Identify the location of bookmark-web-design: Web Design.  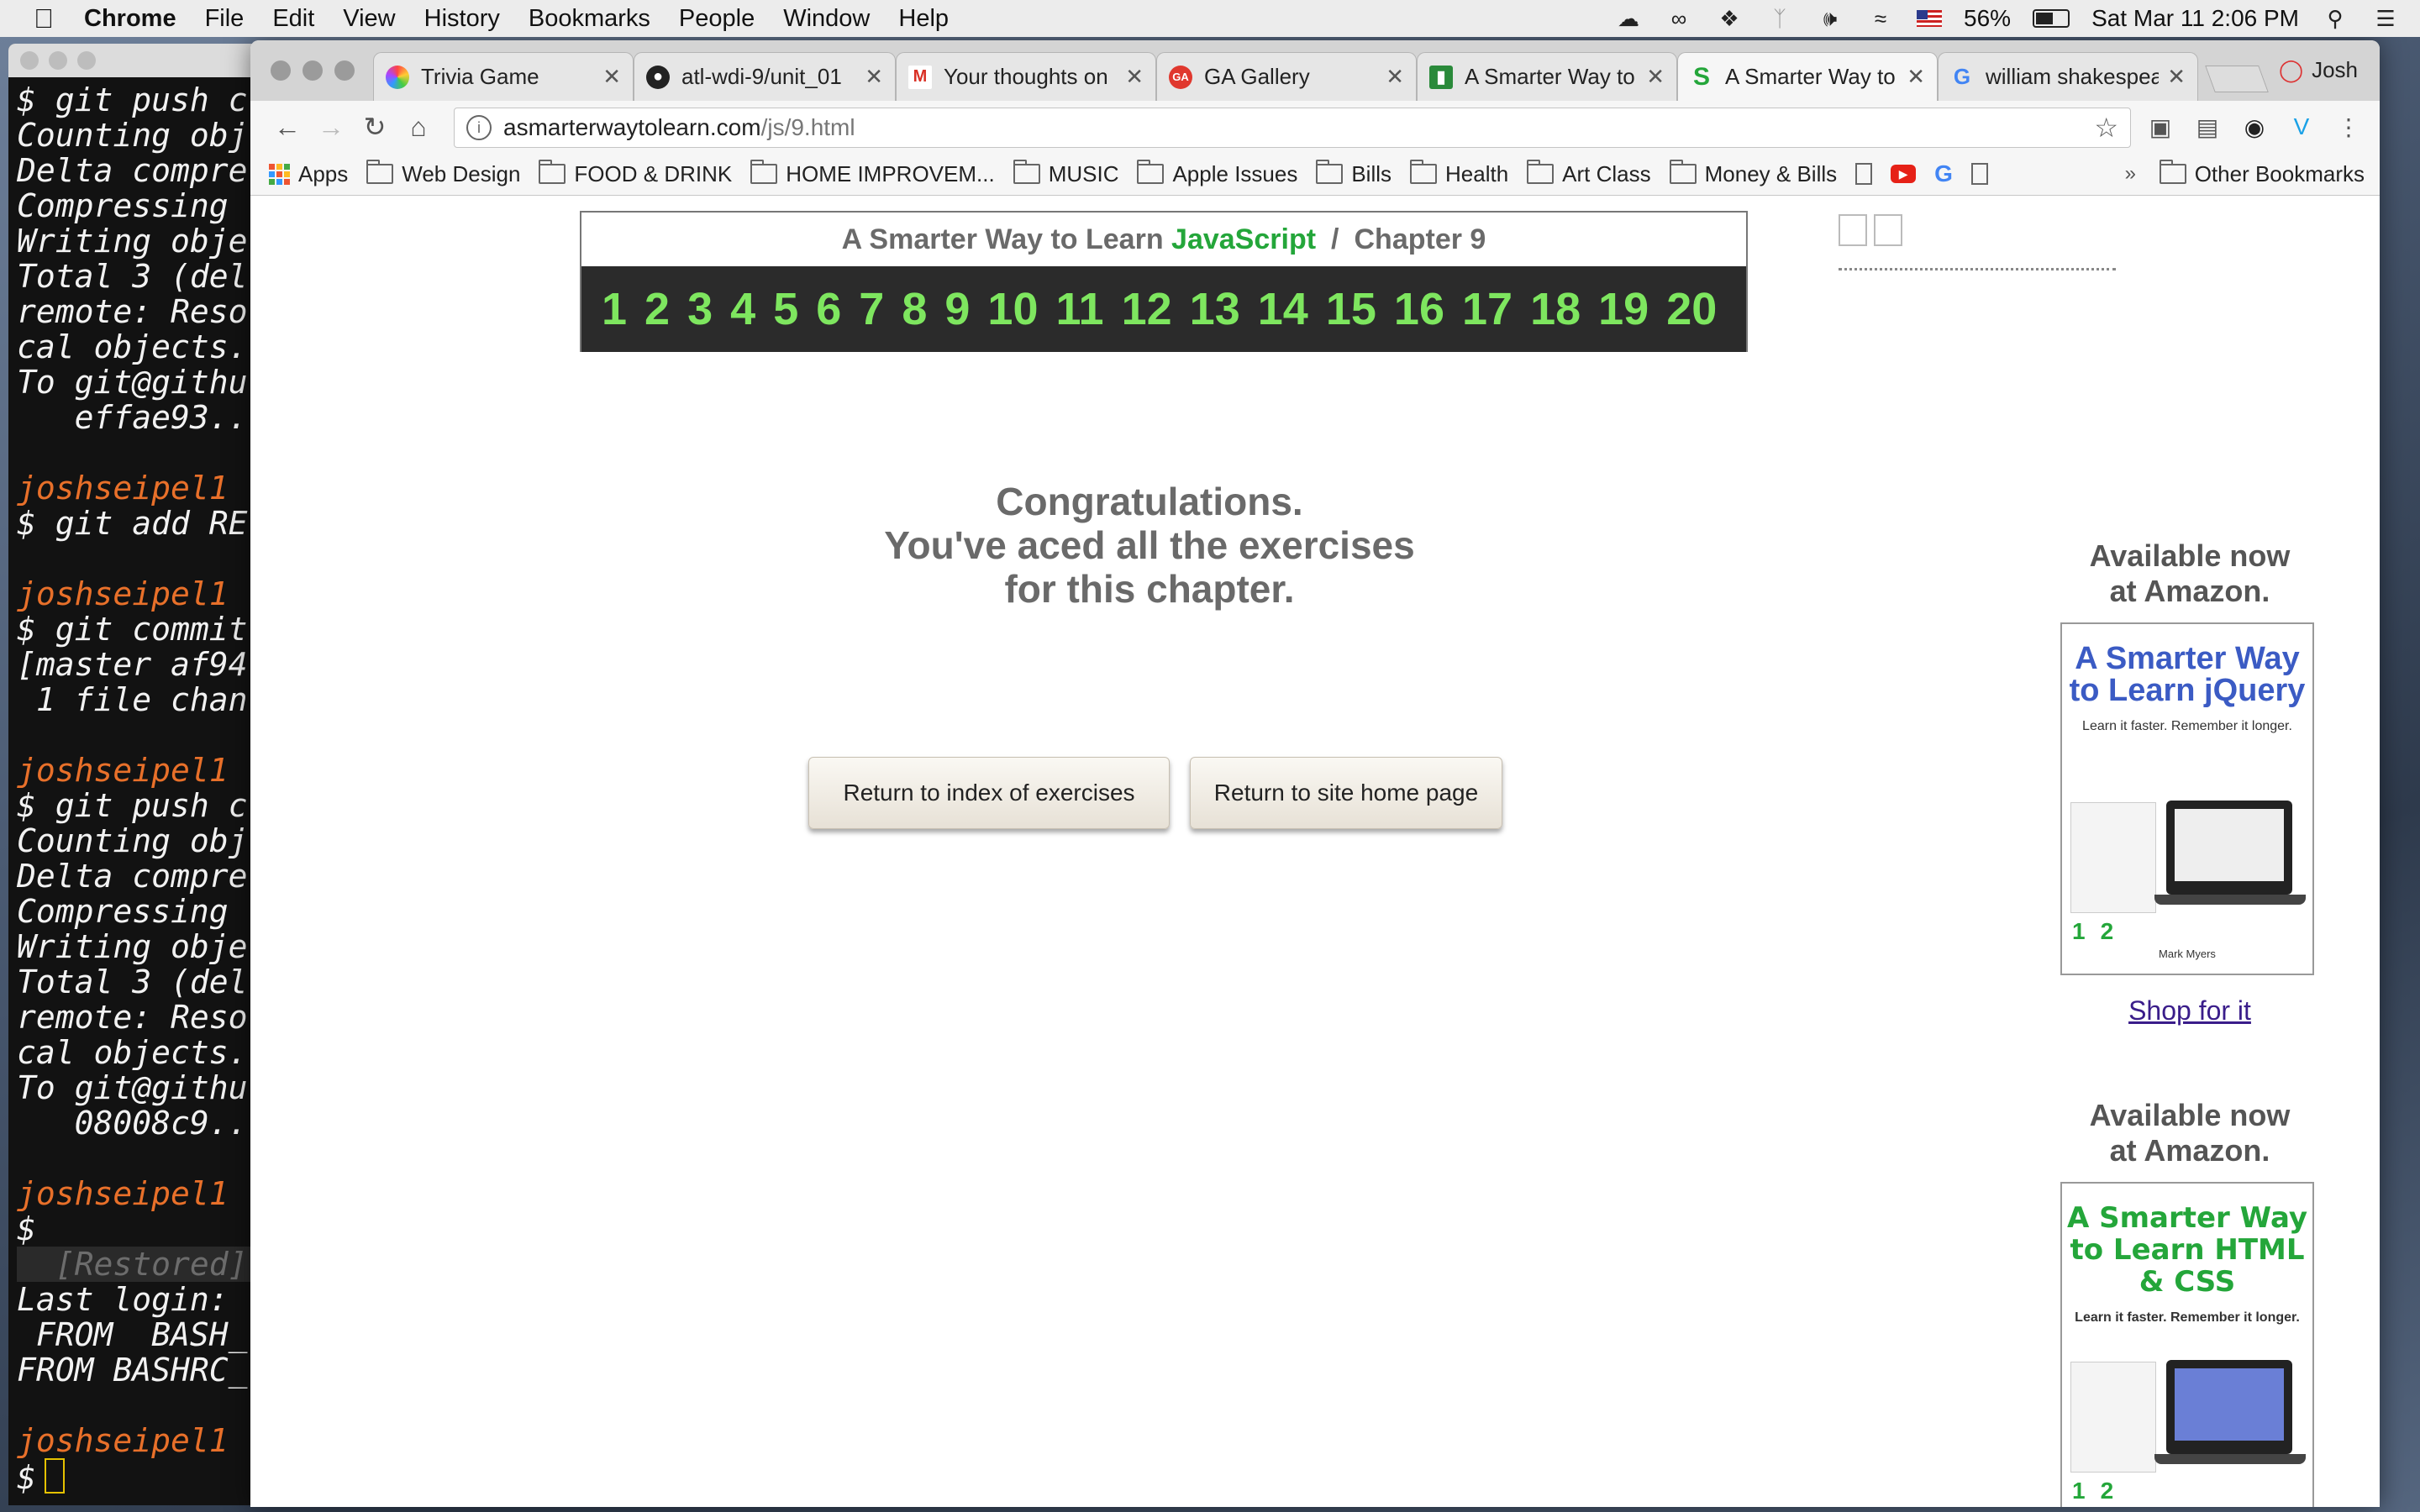
(443, 173).